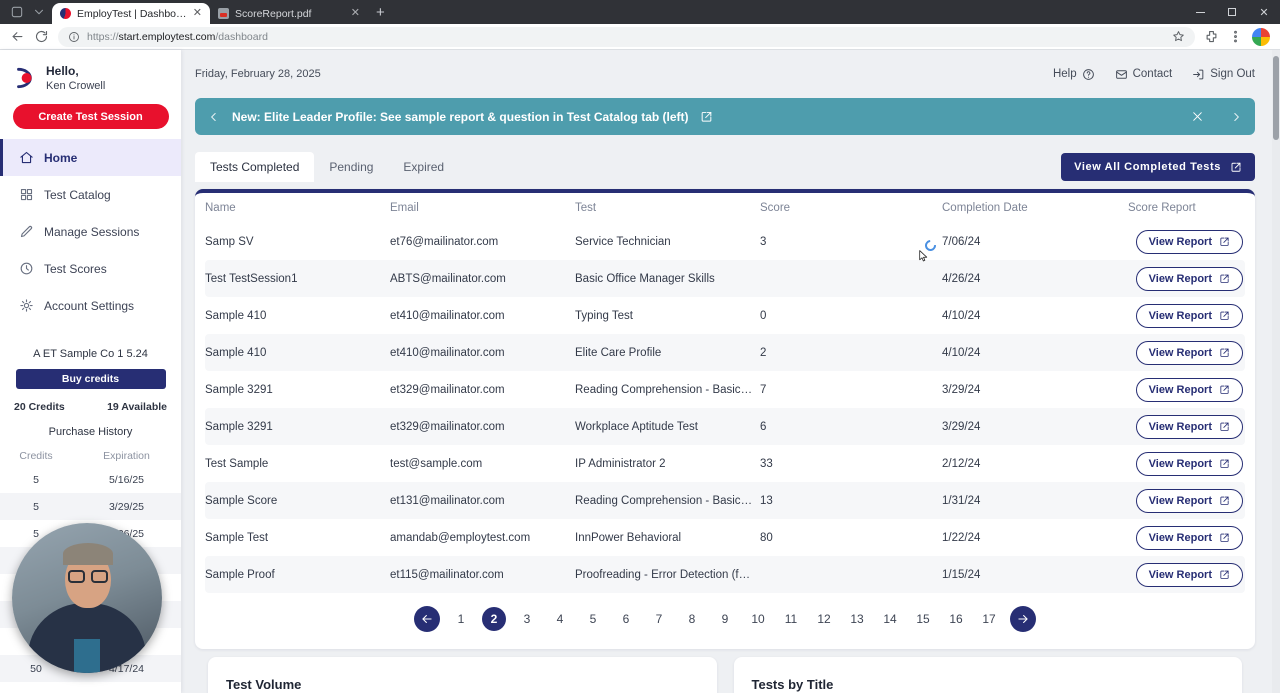  I want to click on webcam-person-glasses, so click(99, 576).